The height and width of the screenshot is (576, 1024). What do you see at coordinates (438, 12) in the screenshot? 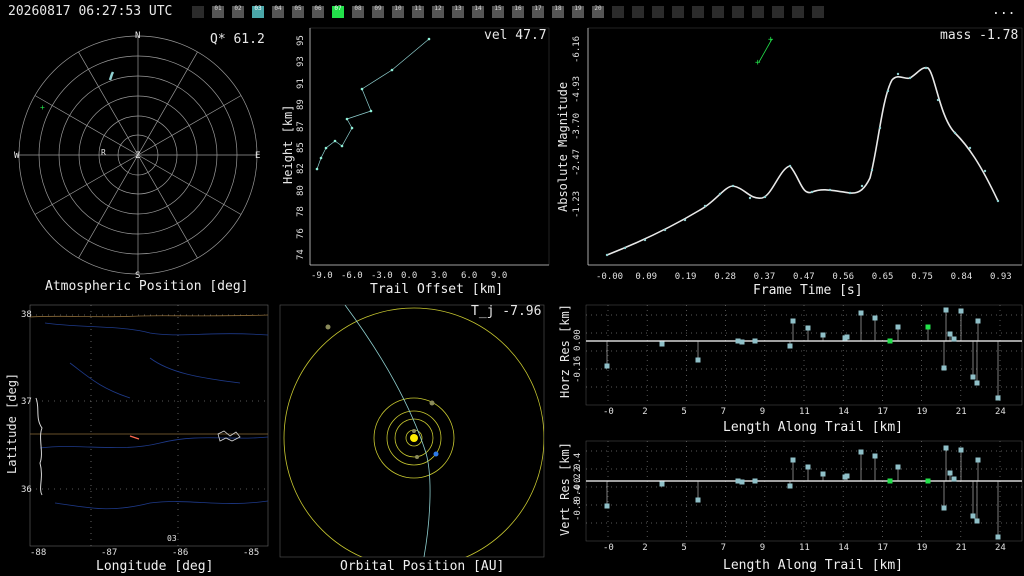
I see `station-box: 12` at bounding box center [438, 12].